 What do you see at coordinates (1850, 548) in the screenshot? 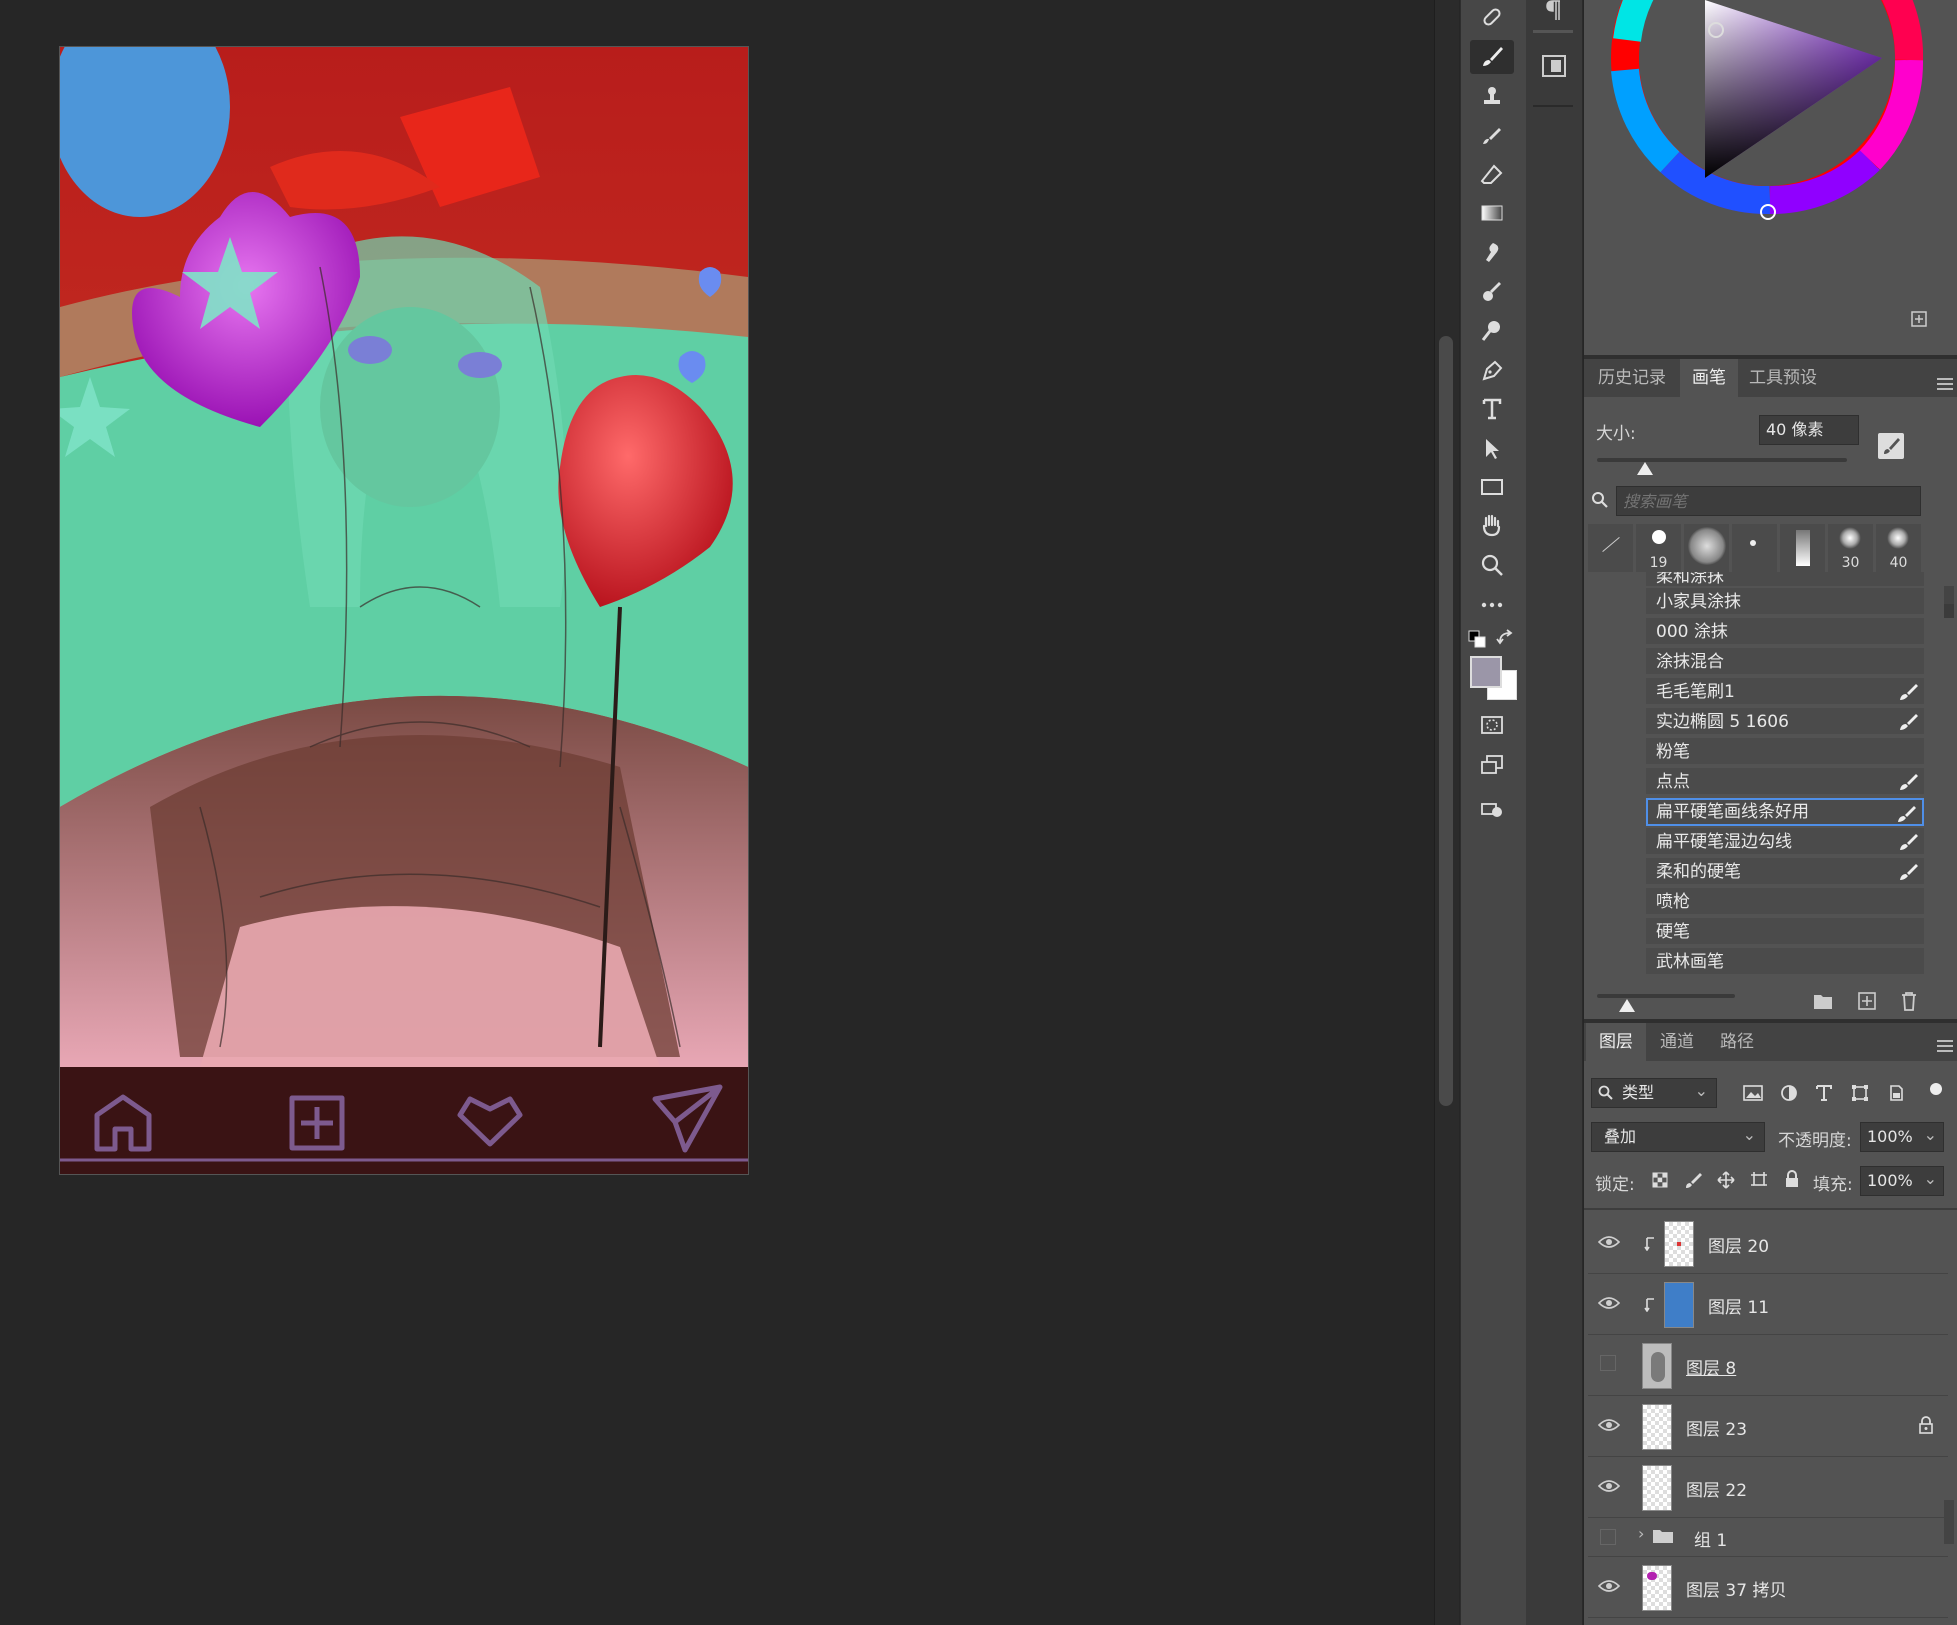
I see `brush-preset-6: 30` at bounding box center [1850, 548].